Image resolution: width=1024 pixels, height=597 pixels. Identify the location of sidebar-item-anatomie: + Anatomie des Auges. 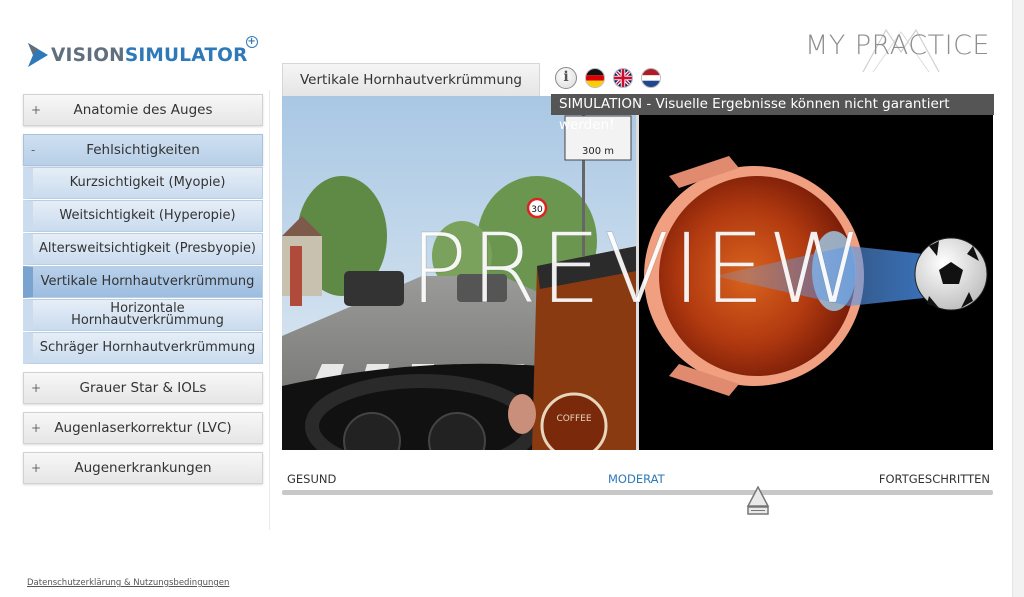
(143, 110).